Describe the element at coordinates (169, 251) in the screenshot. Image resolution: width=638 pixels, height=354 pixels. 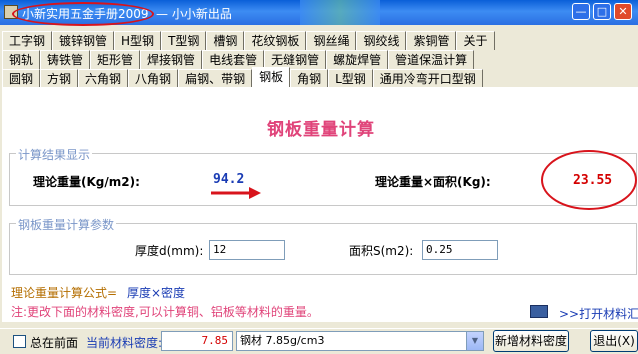
I see `thickness-label: 厚度d(mm):` at that location.